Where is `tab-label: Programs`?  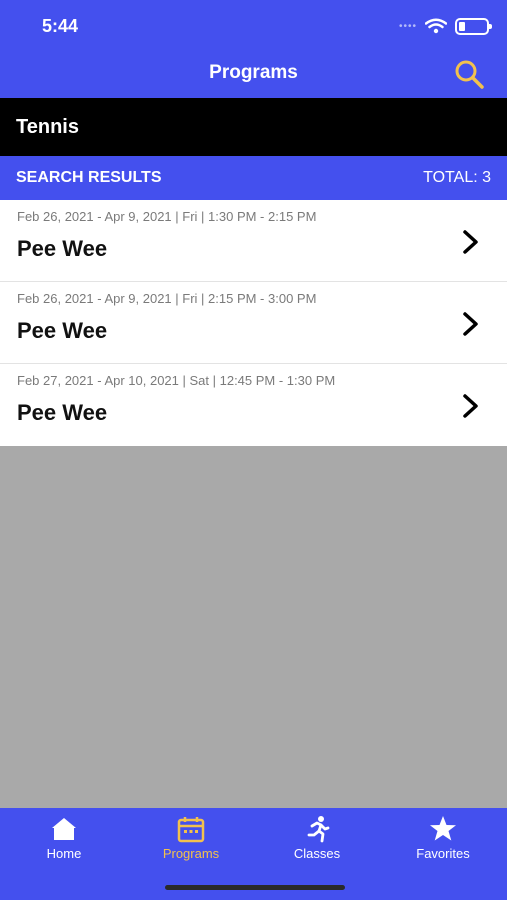
tab-label: Programs is located at coordinates (191, 853).